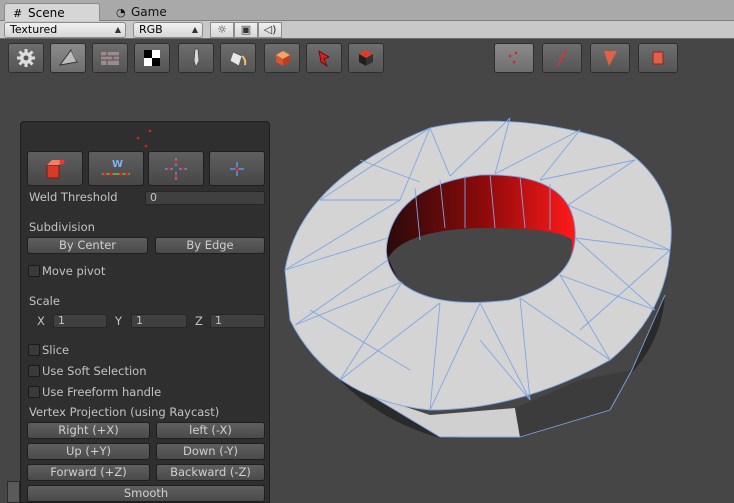 This screenshot has height=503, width=734. I want to click on weld-button: W, so click(116, 168).